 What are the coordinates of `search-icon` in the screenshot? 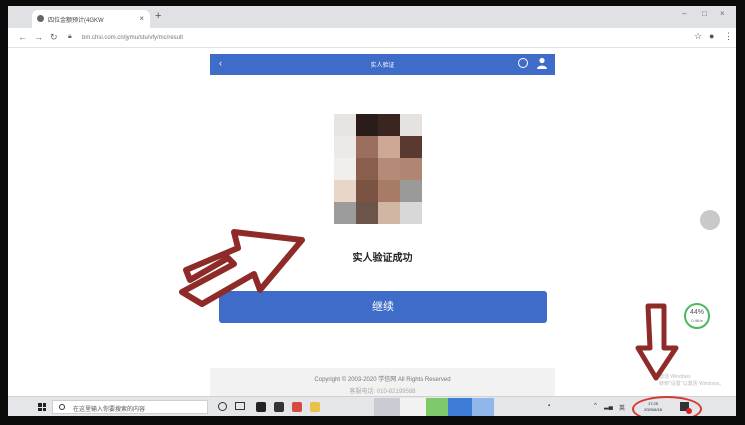 It's located at (62, 407).